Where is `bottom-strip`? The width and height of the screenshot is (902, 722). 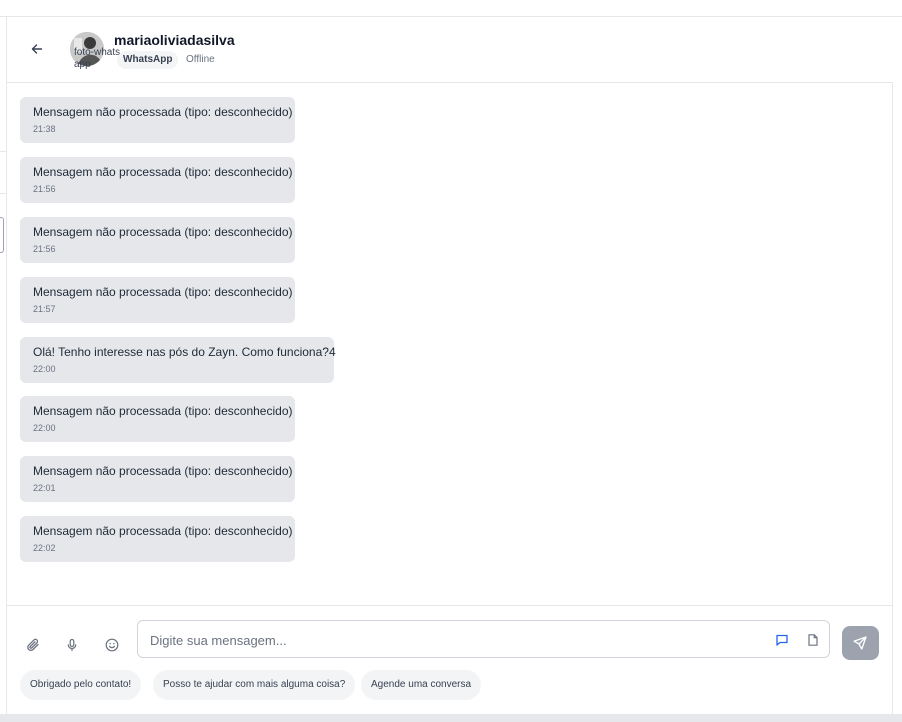 bottom-strip is located at coordinates (451, 718).